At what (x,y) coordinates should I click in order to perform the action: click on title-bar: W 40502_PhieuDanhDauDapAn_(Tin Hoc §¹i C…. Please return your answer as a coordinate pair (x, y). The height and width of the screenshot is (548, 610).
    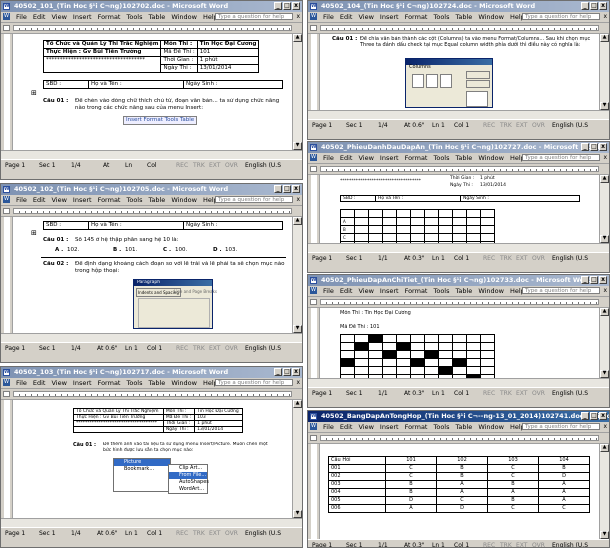
    Looking at the image, I should click on (458, 147).